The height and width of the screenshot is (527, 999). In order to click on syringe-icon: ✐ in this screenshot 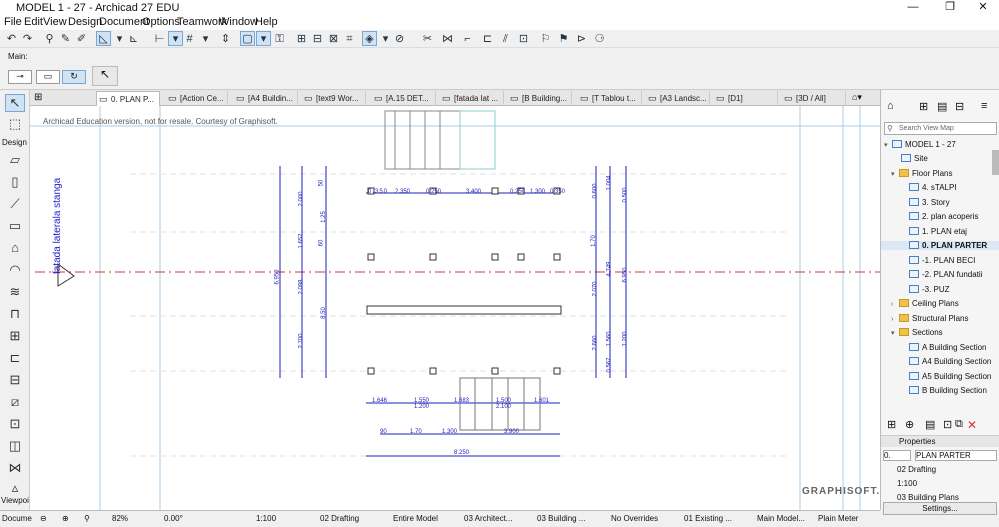, I will do `click(81, 38)`.